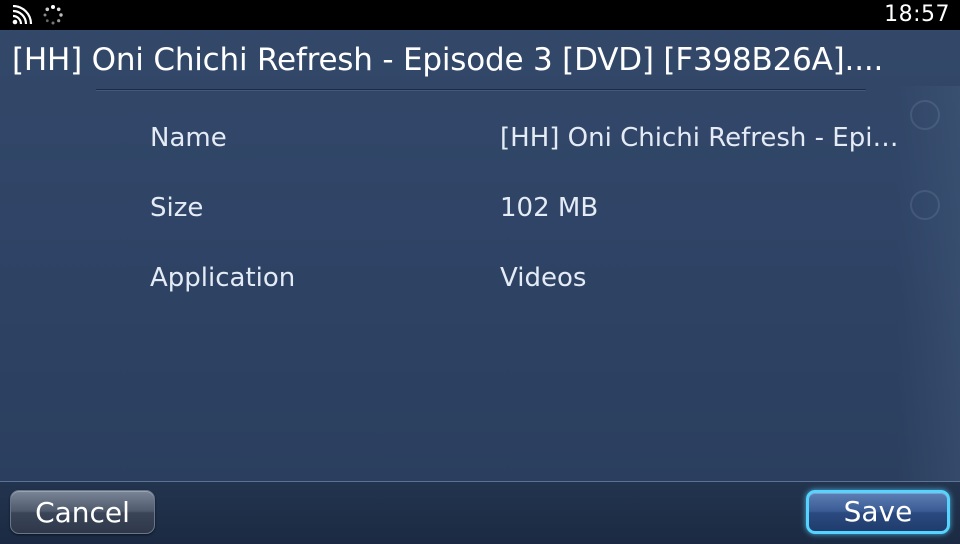  What do you see at coordinates (223, 278) in the screenshot?
I see `detail-label: Application` at bounding box center [223, 278].